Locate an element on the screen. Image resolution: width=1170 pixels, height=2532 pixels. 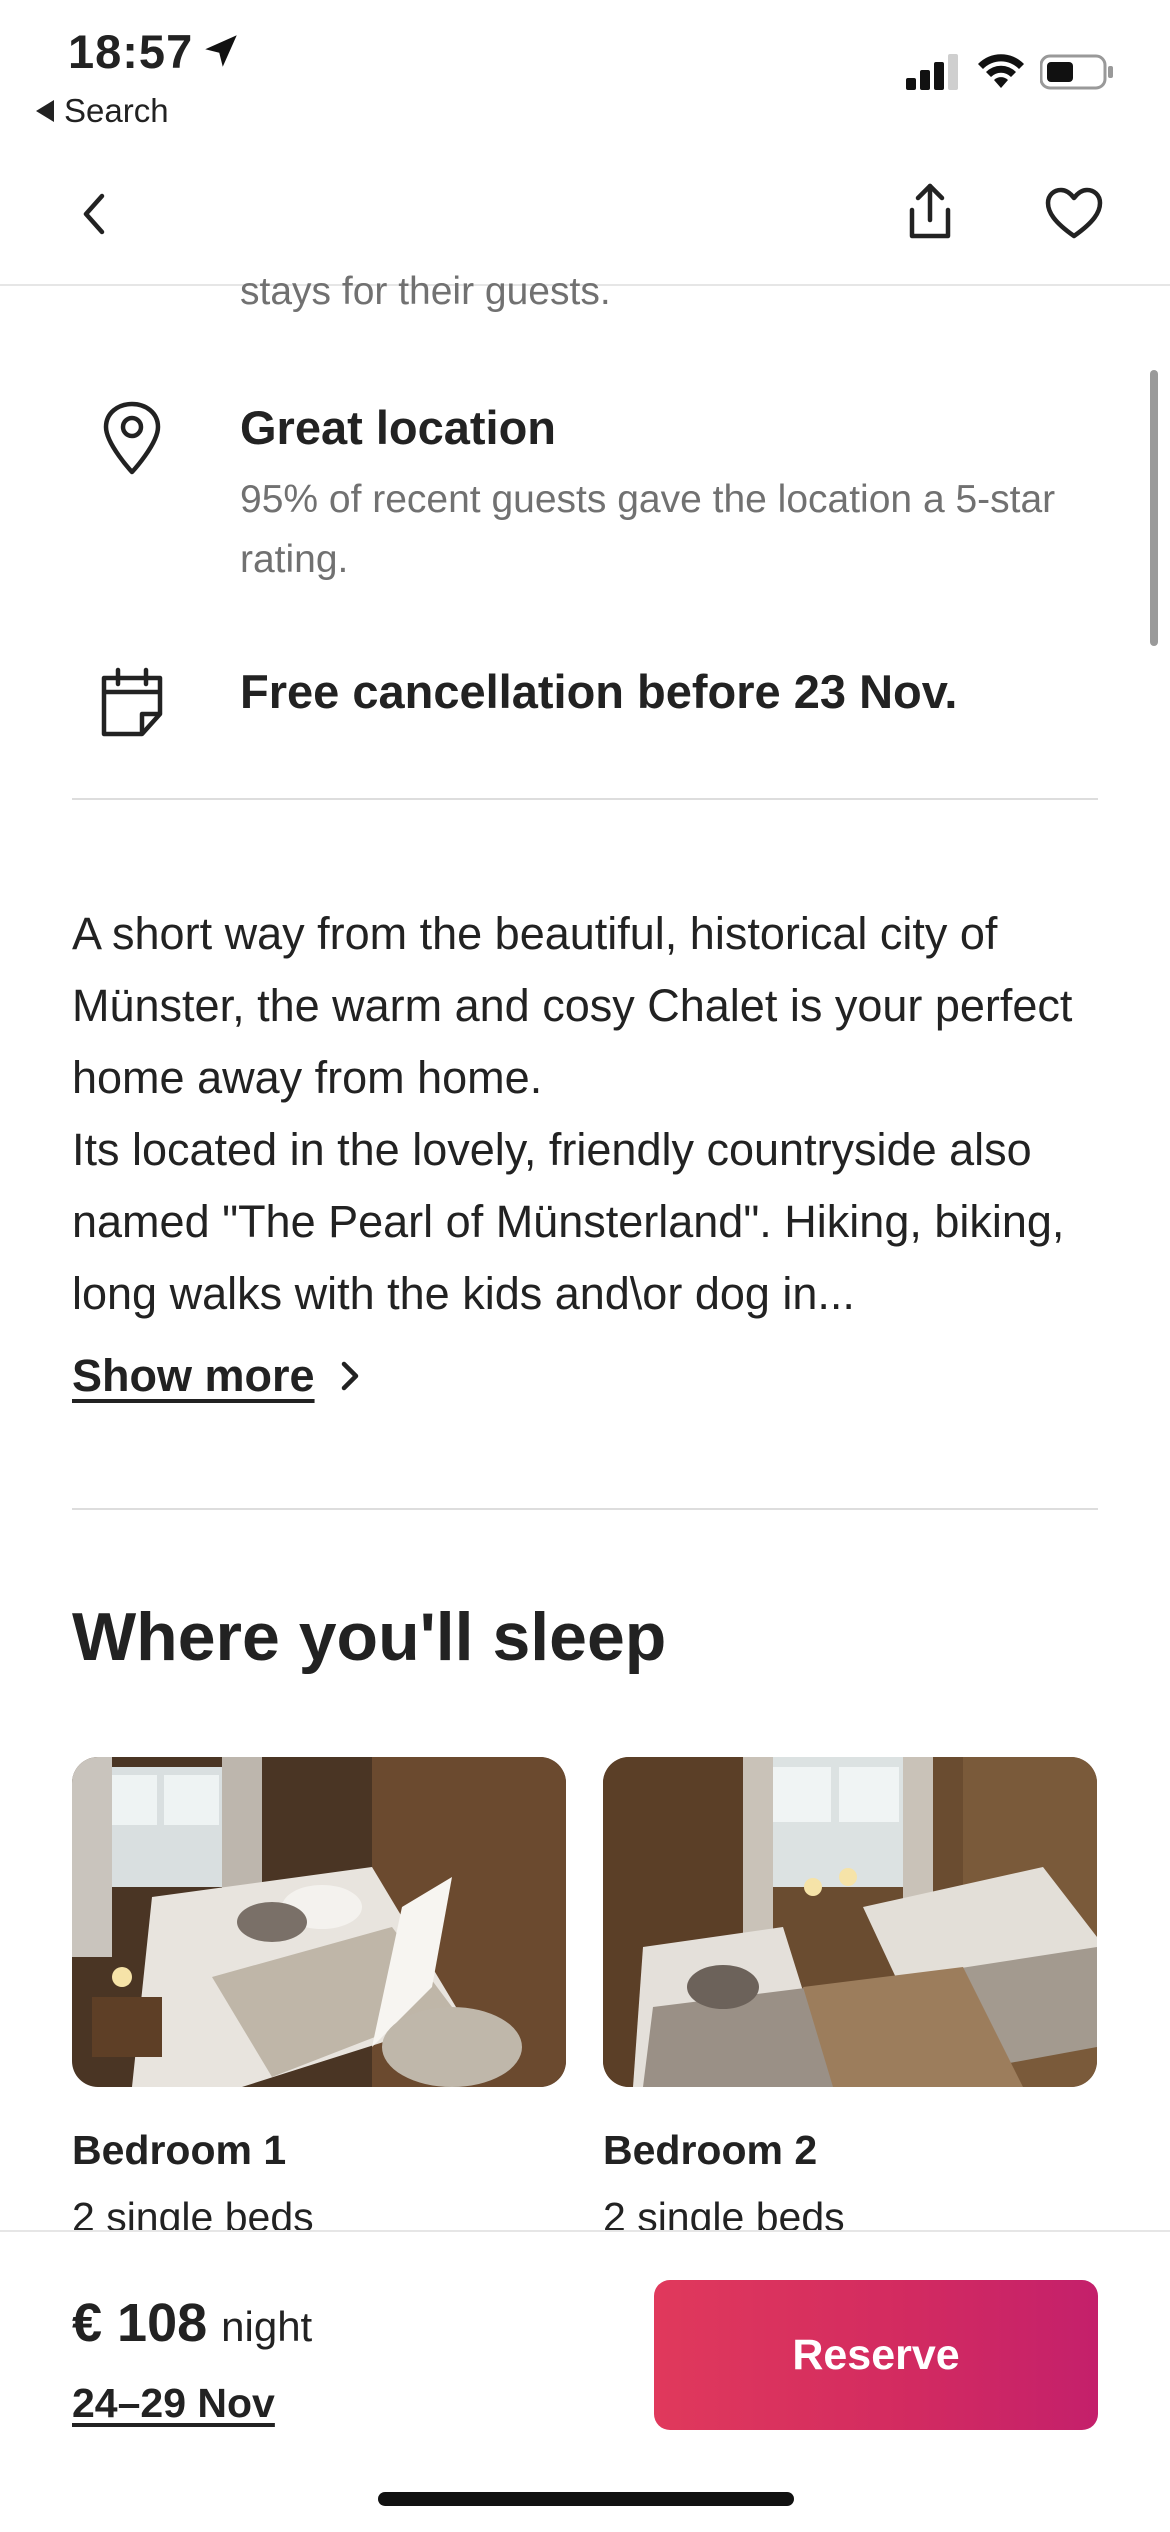
reserve-button: Reserve is located at coordinates (876, 2355).